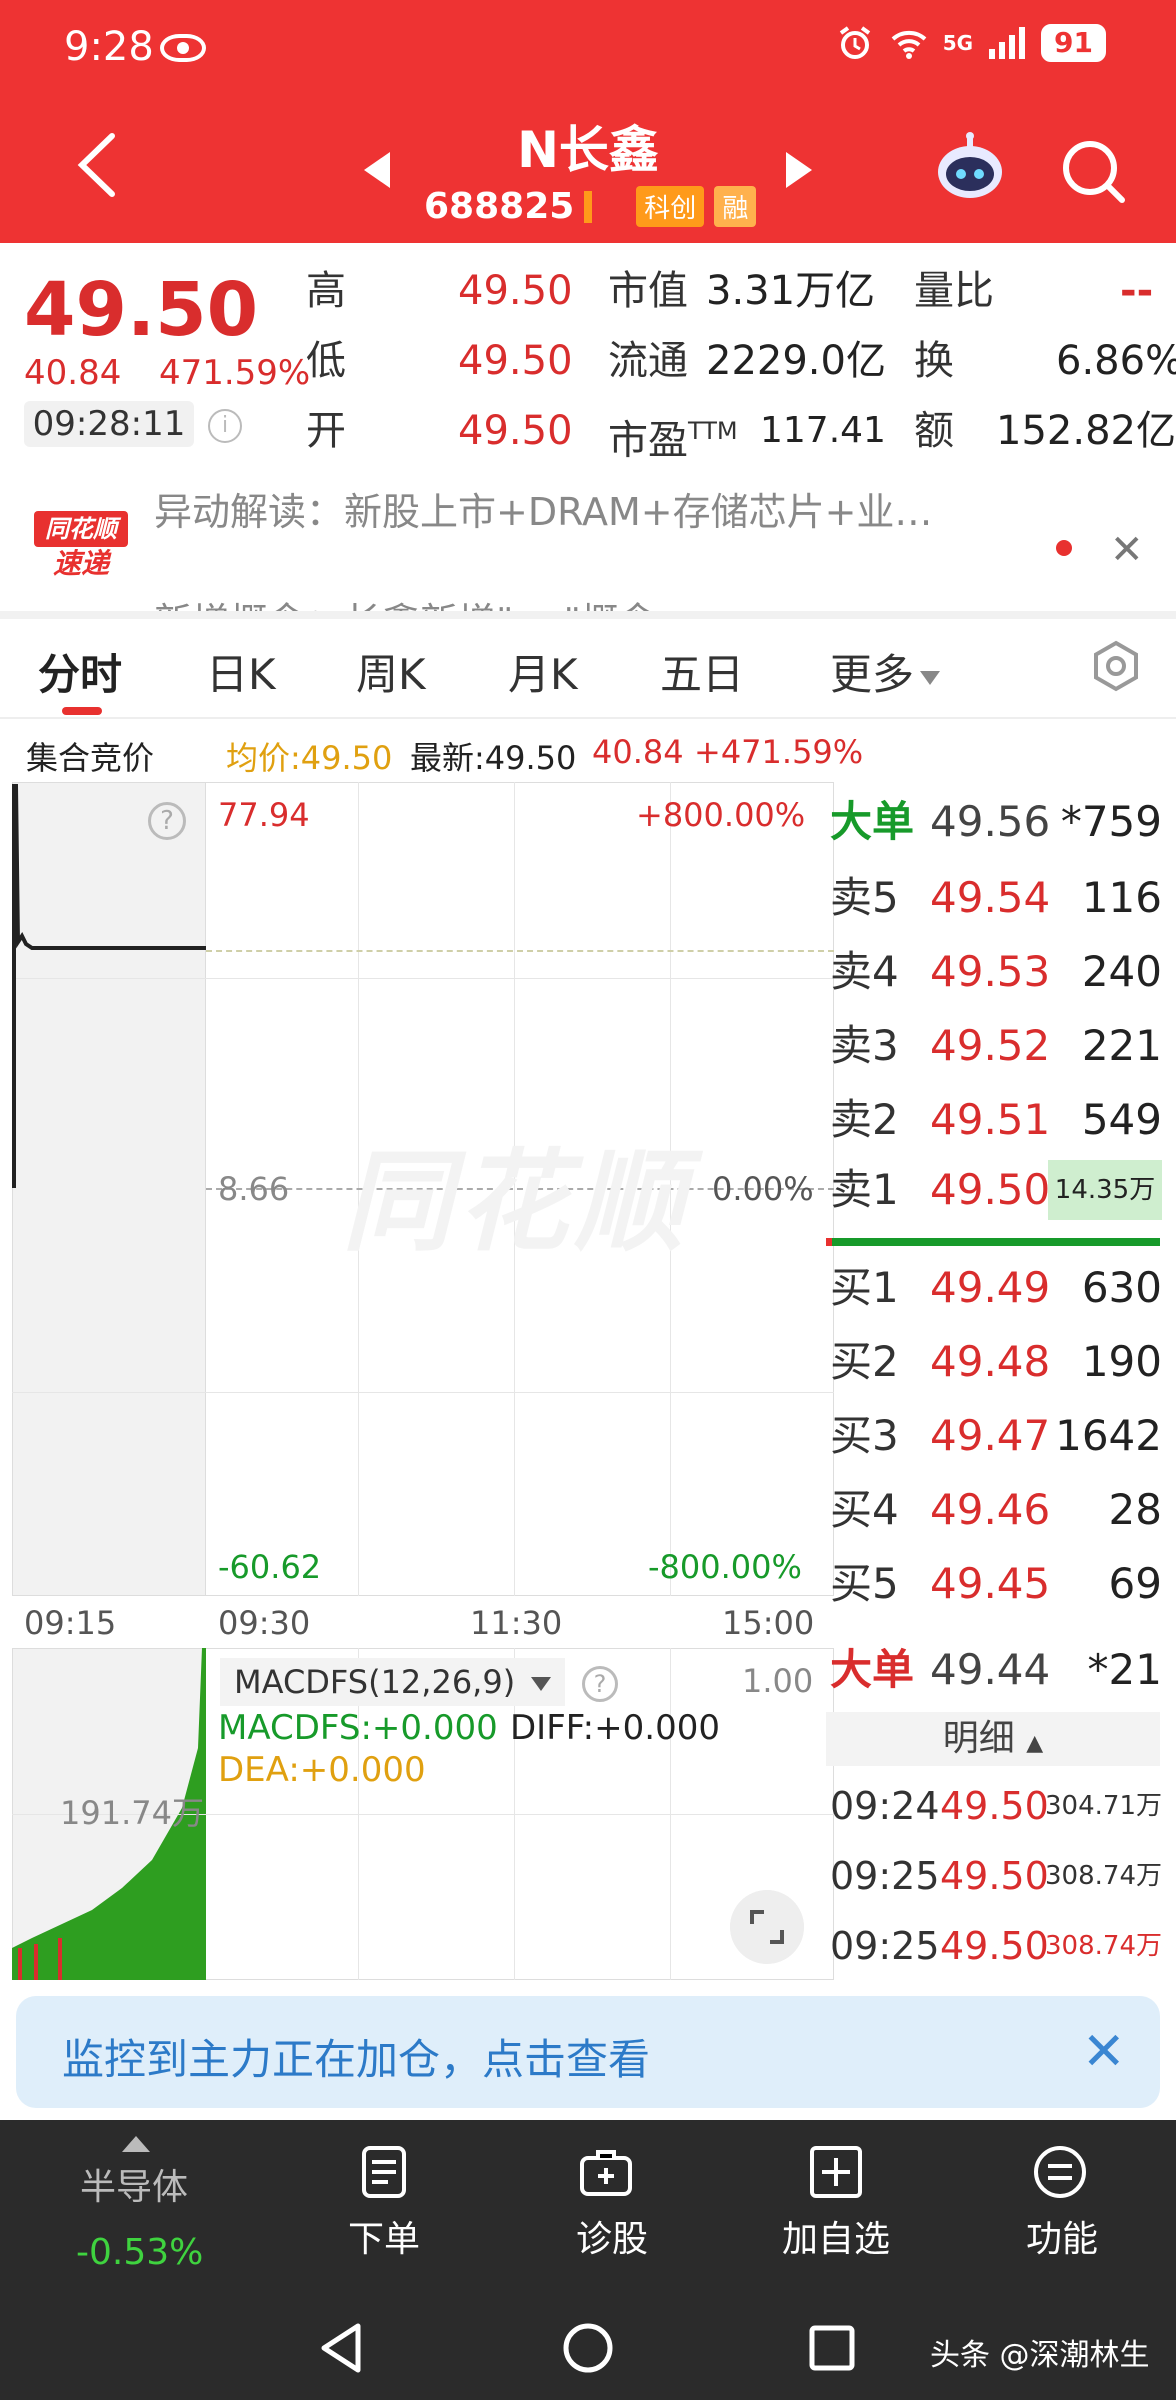 This screenshot has width=1176, height=2400. What do you see at coordinates (864, 897) in the screenshot?
I see `ask-label: 卖5` at bounding box center [864, 897].